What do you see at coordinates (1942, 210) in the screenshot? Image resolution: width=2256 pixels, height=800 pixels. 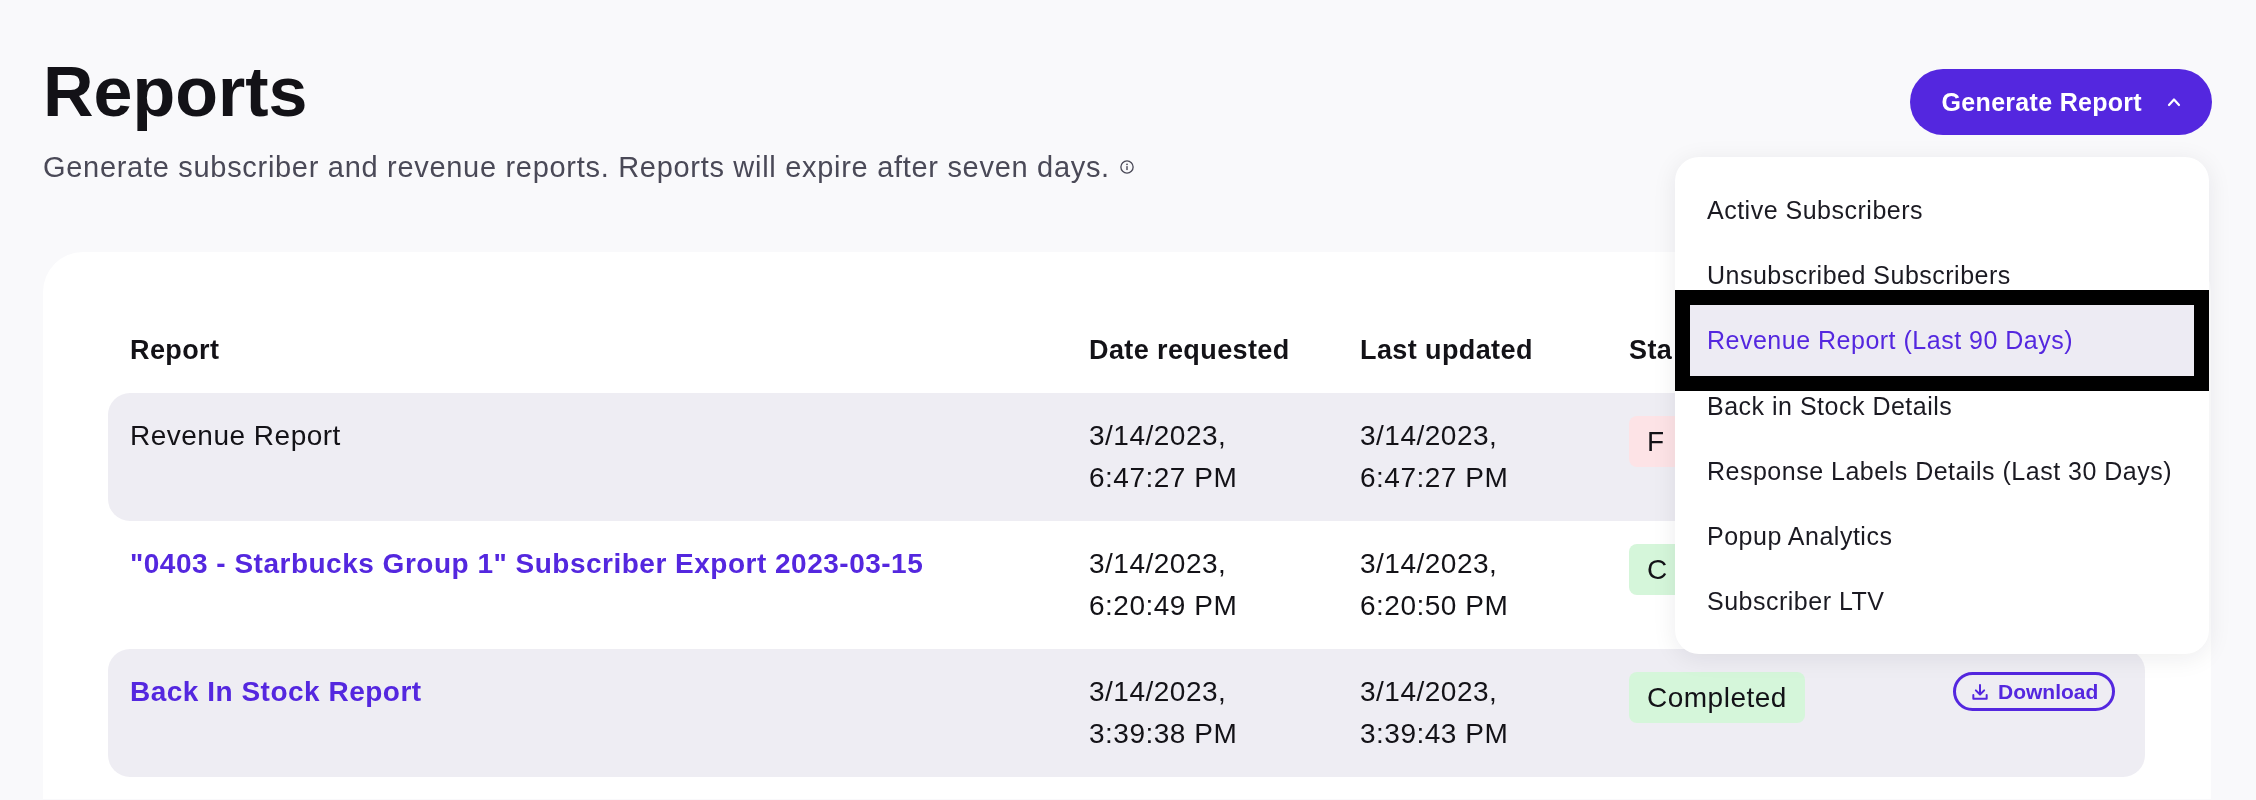 I see `menu-item: Active Subscribers` at bounding box center [1942, 210].